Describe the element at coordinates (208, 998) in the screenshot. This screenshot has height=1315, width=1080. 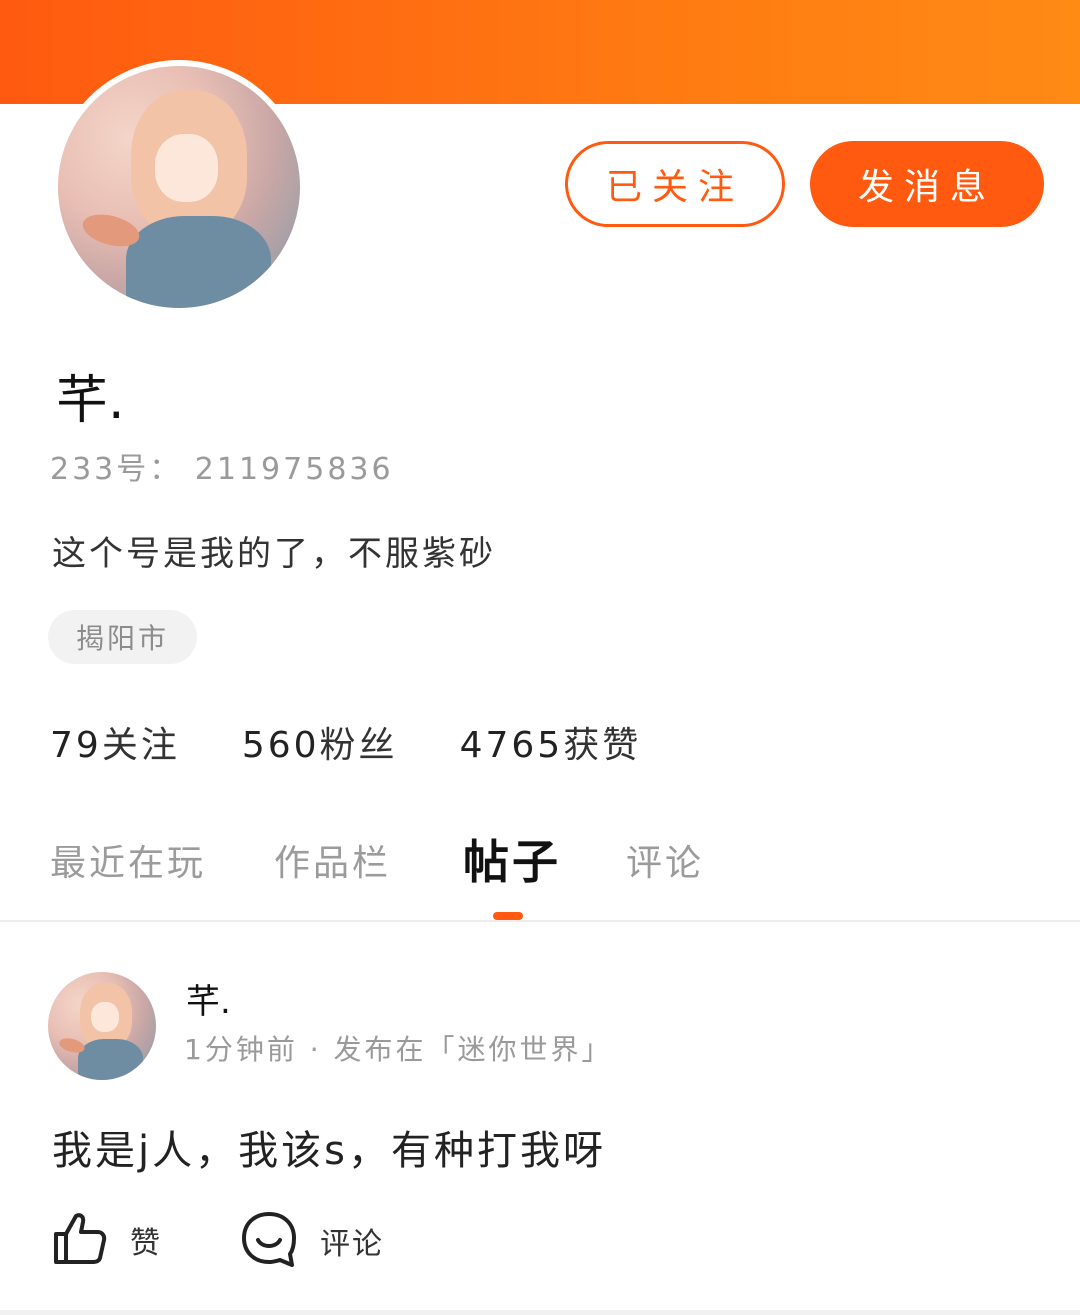
I see `post-author-name: 芊.` at that location.